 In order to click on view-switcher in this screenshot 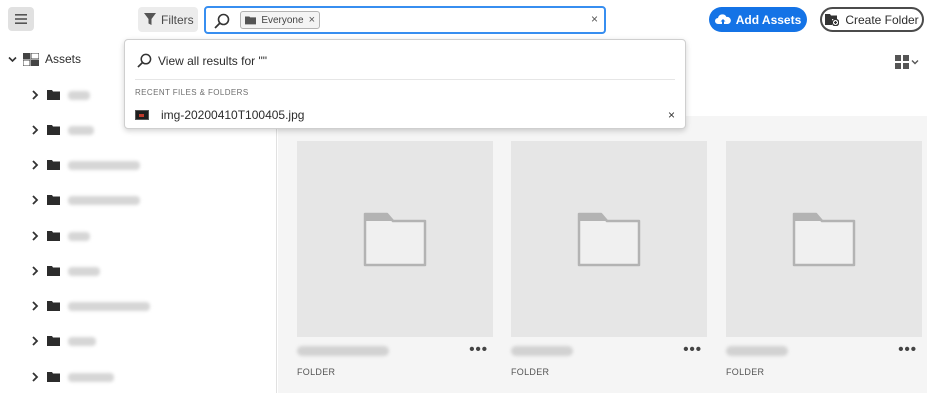, I will do `click(907, 62)`.